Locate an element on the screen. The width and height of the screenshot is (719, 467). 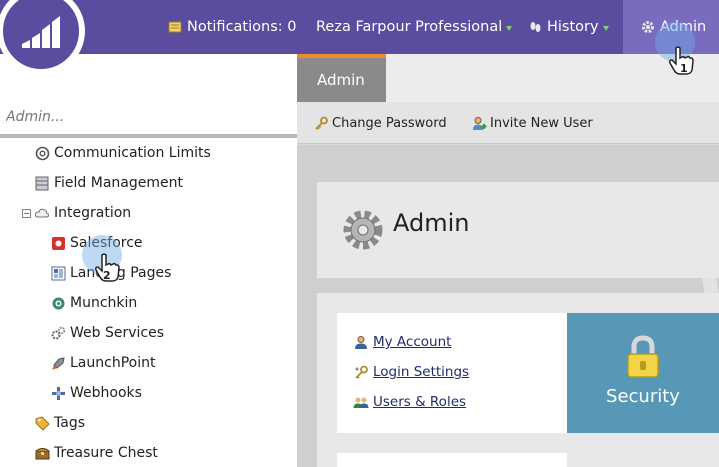
rocket-icon is located at coordinates (58, 363).